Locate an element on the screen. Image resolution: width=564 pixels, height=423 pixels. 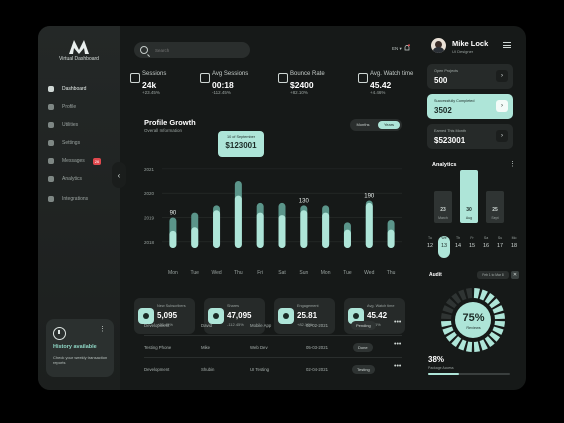
stat-value: 24k is located at coordinates (149, 85).